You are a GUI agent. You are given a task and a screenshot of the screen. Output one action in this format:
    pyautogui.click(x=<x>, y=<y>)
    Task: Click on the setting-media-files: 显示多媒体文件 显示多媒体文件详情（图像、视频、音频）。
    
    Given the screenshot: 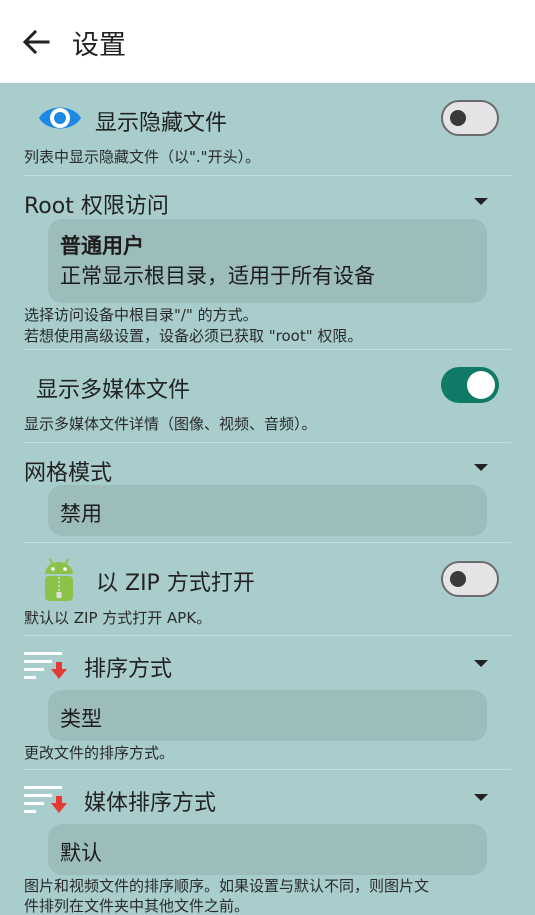 What is the action you would take?
    pyautogui.click(x=267, y=396)
    